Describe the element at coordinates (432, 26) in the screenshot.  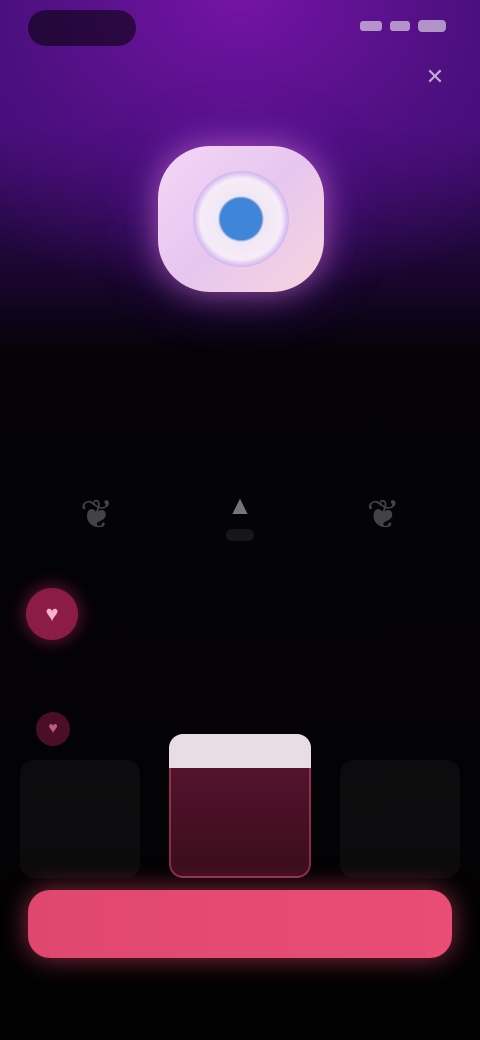
I see `battery-icon` at that location.